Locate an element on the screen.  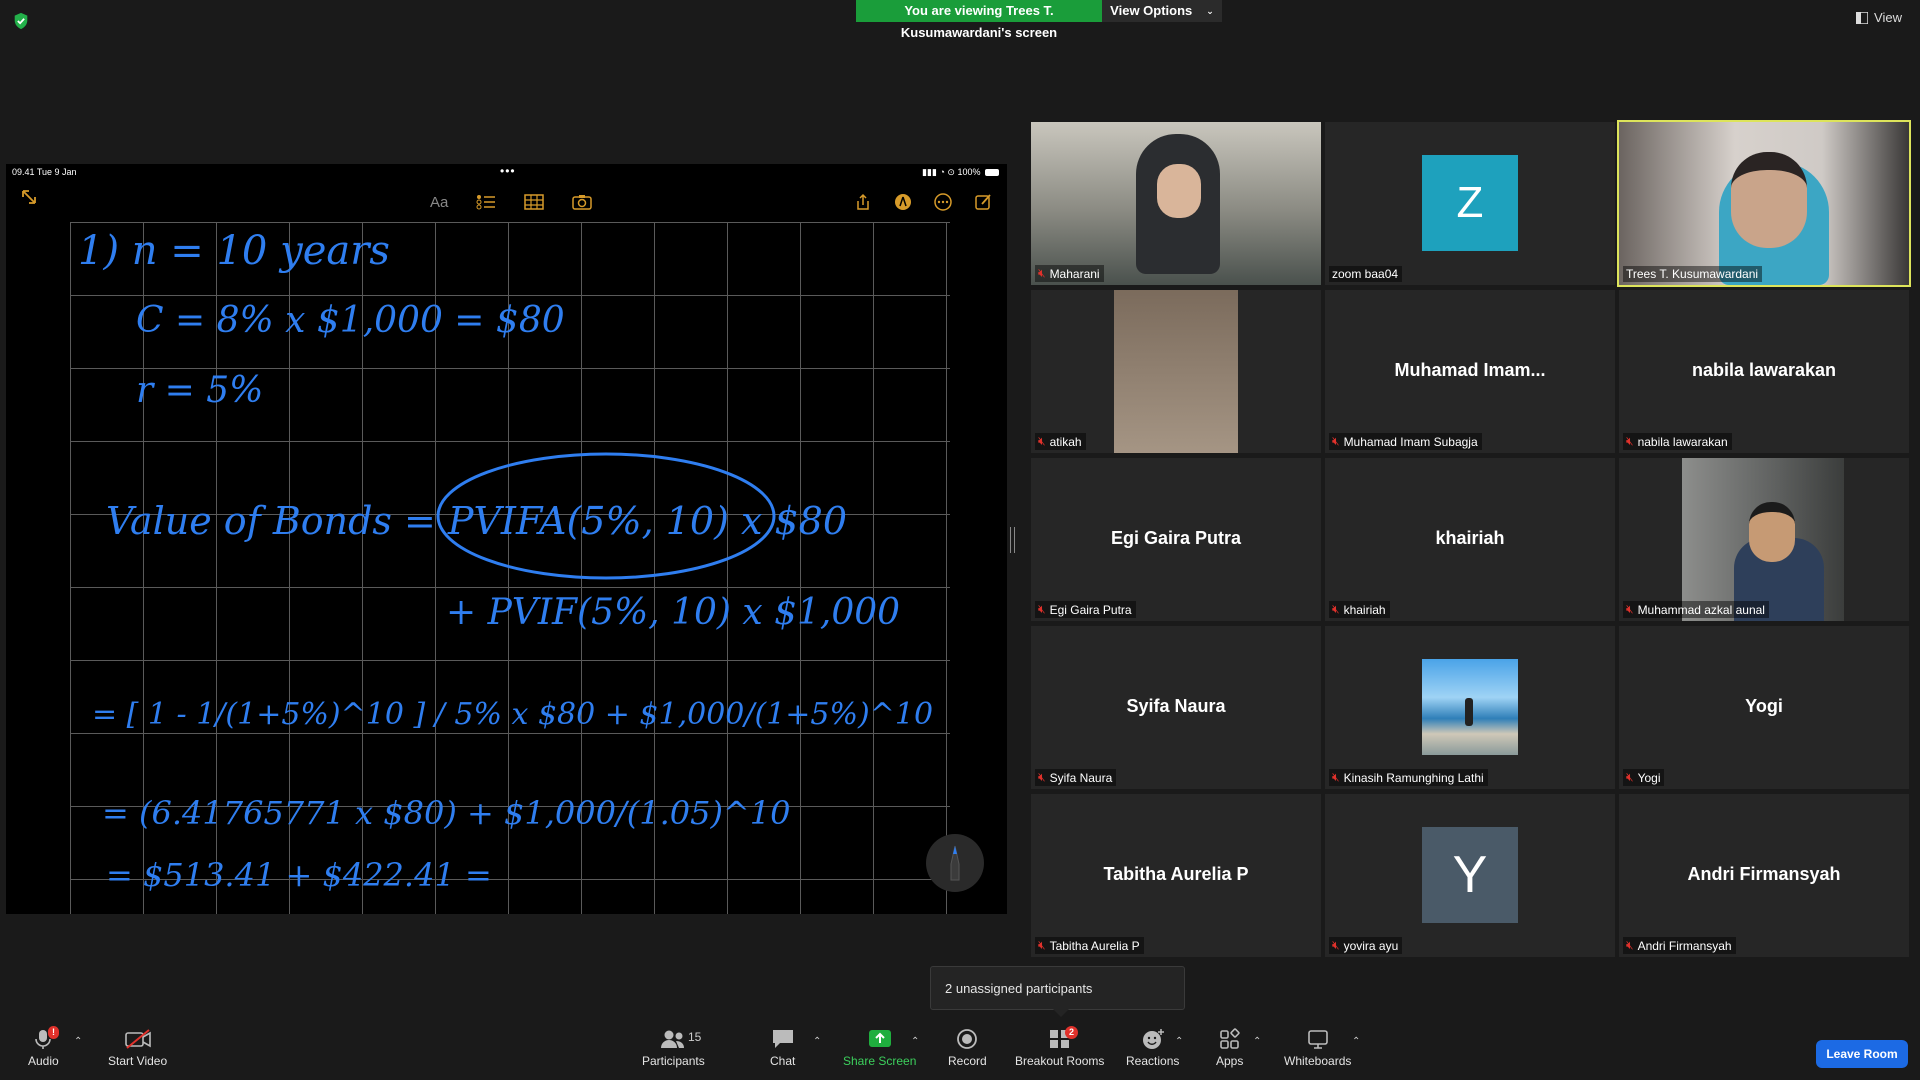
participant-name-tag: 🔇︎ Kinasih Ramunghing Lathi is located at coordinates (1408, 777).